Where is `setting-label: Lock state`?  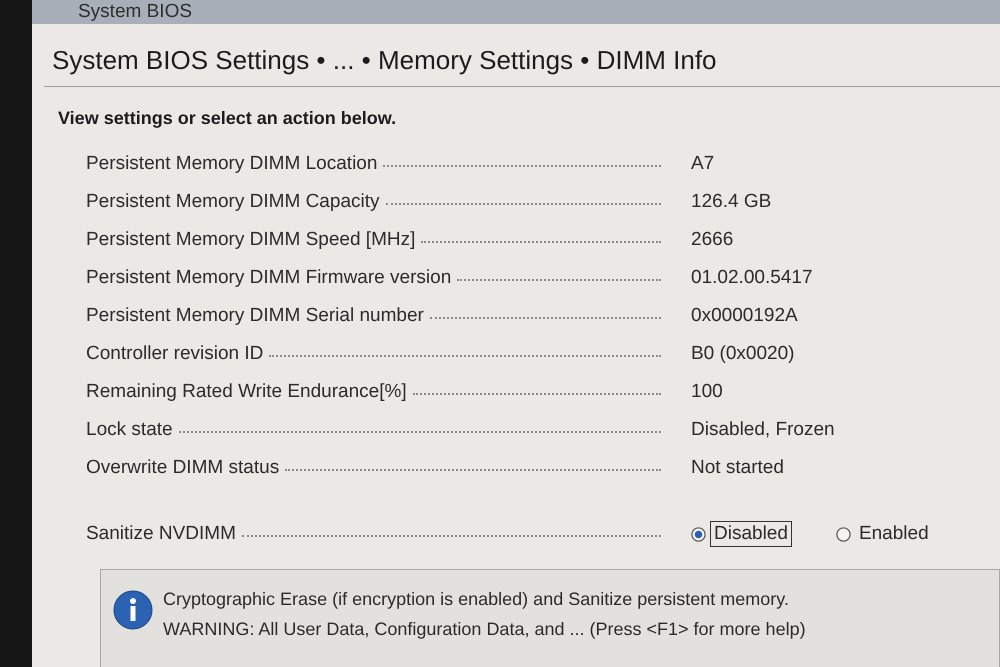 setting-label: Lock state is located at coordinates (129, 430).